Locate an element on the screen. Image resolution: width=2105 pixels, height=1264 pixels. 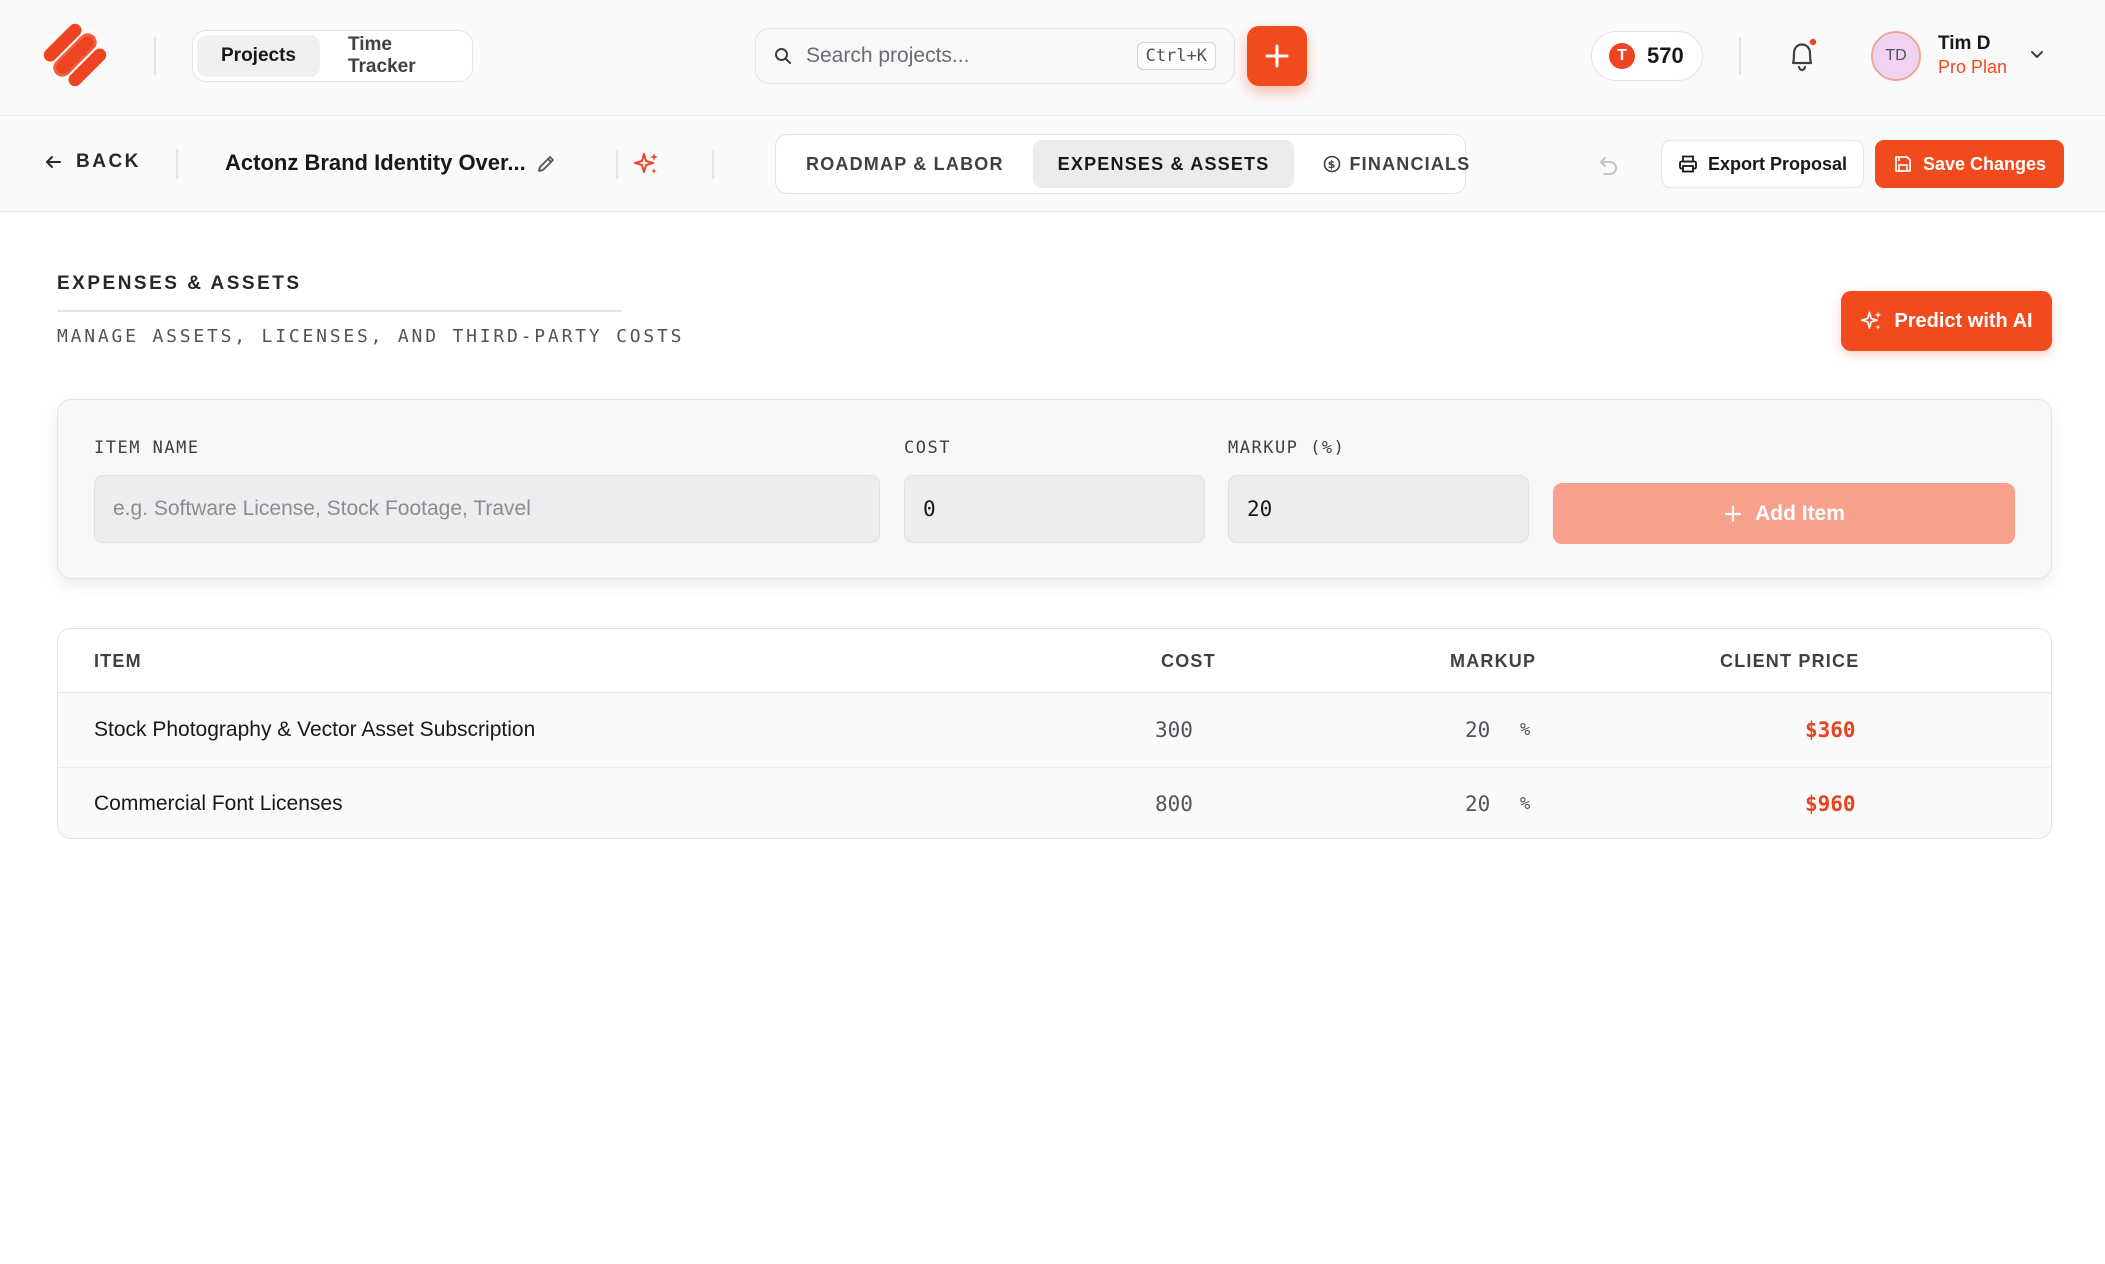
user-name: Tim D is located at coordinates (1964, 43).